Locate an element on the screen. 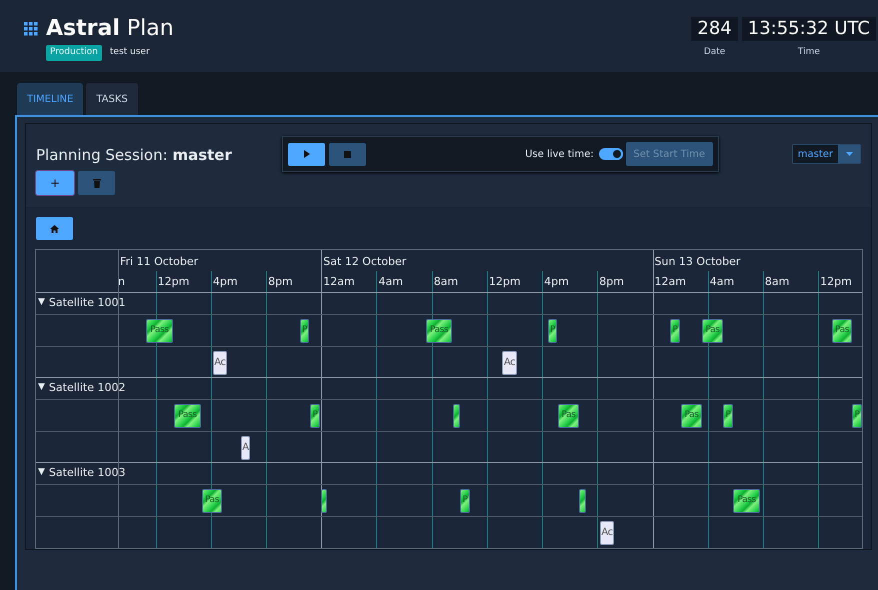 The height and width of the screenshot is (590, 878). date-label: Fri 11 October is located at coordinates (159, 262).